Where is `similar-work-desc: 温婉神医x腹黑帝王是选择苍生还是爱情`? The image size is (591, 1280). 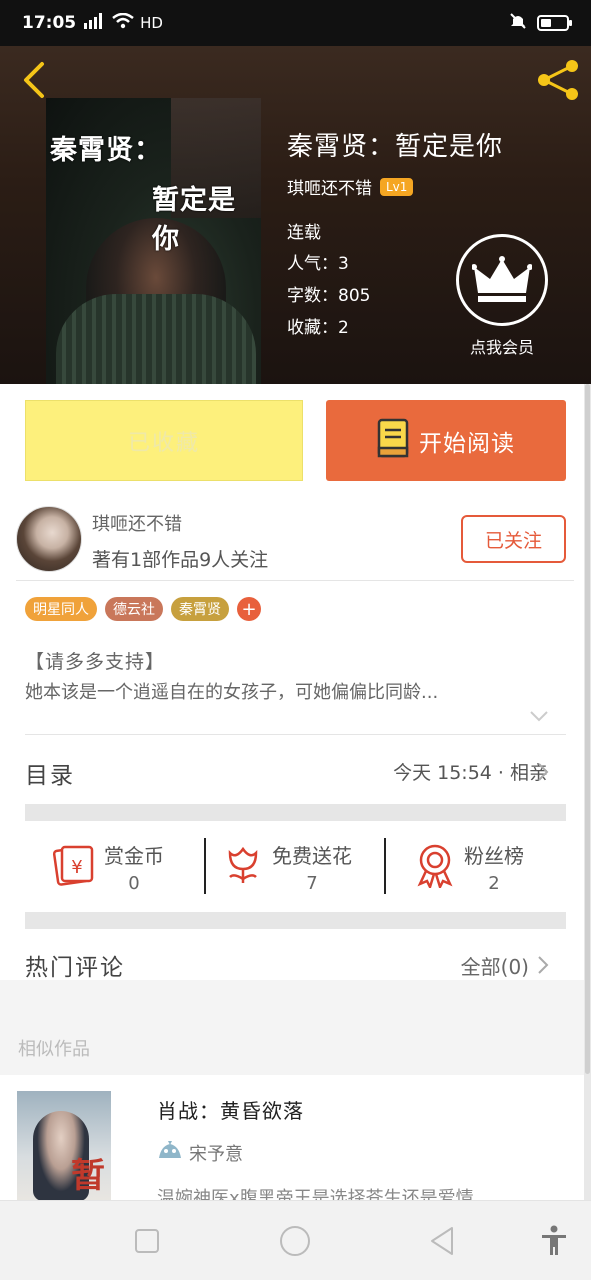 similar-work-desc: 温婉神医x腹黑帝王是选择苍生还是爱情 is located at coordinates (315, 1194).